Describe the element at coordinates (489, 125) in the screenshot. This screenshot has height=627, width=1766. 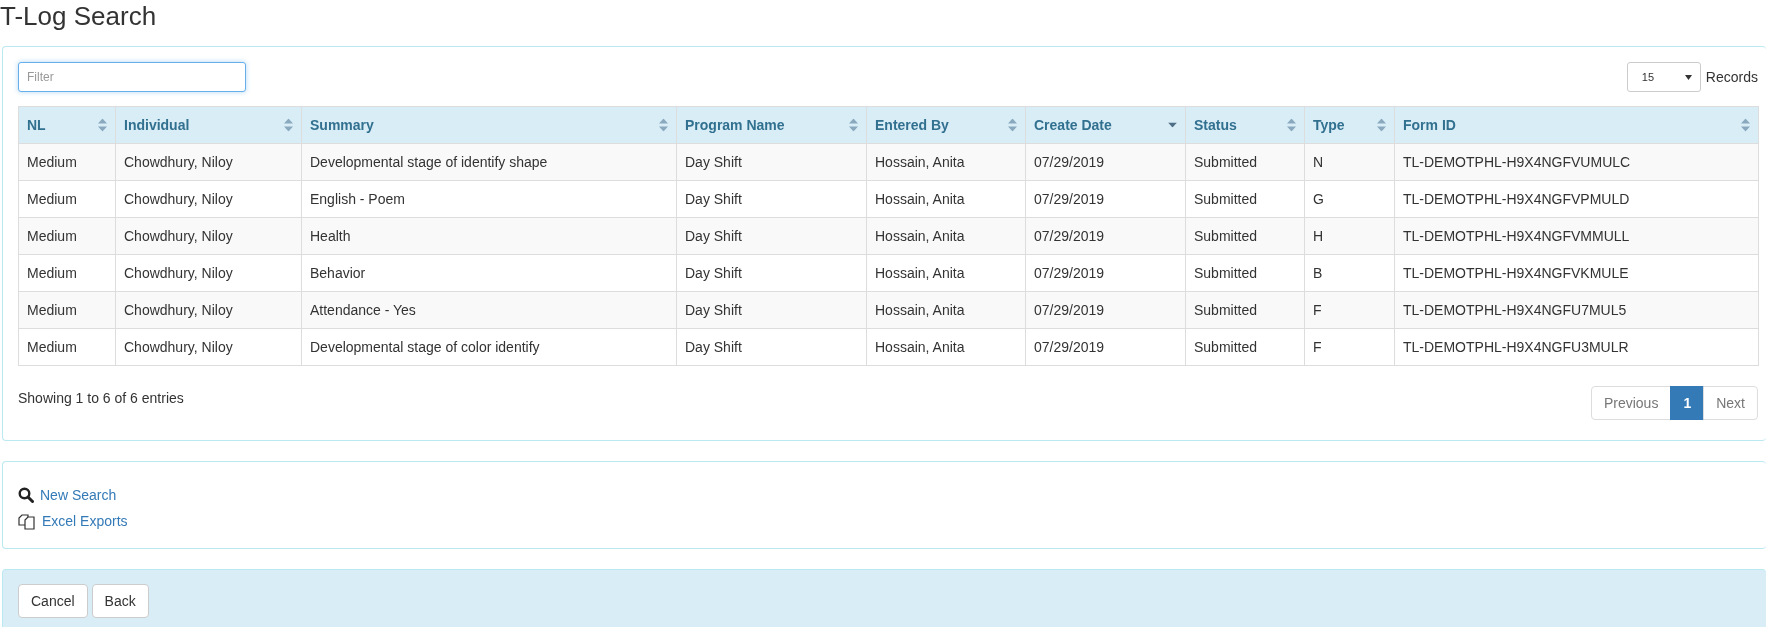
I see `column-header: Summary` at that location.